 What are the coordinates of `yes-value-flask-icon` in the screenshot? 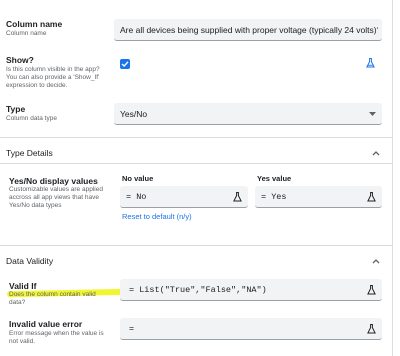 It's located at (371, 197).